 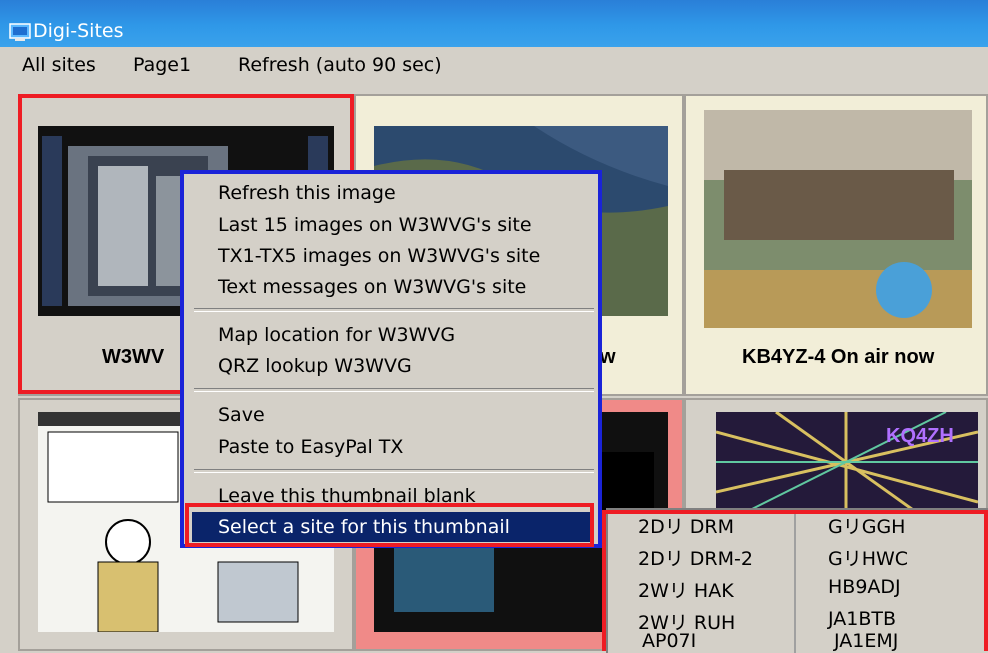 I want to click on thumbnail-2-label: w, so click(x=608, y=357).